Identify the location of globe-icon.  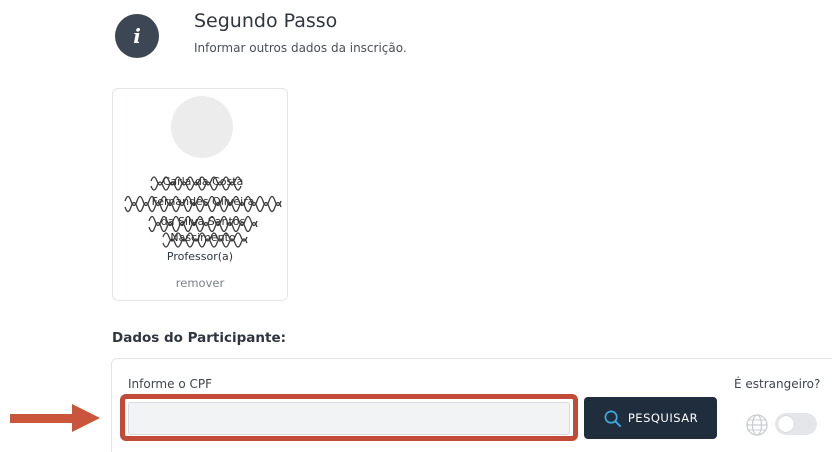
(757, 425).